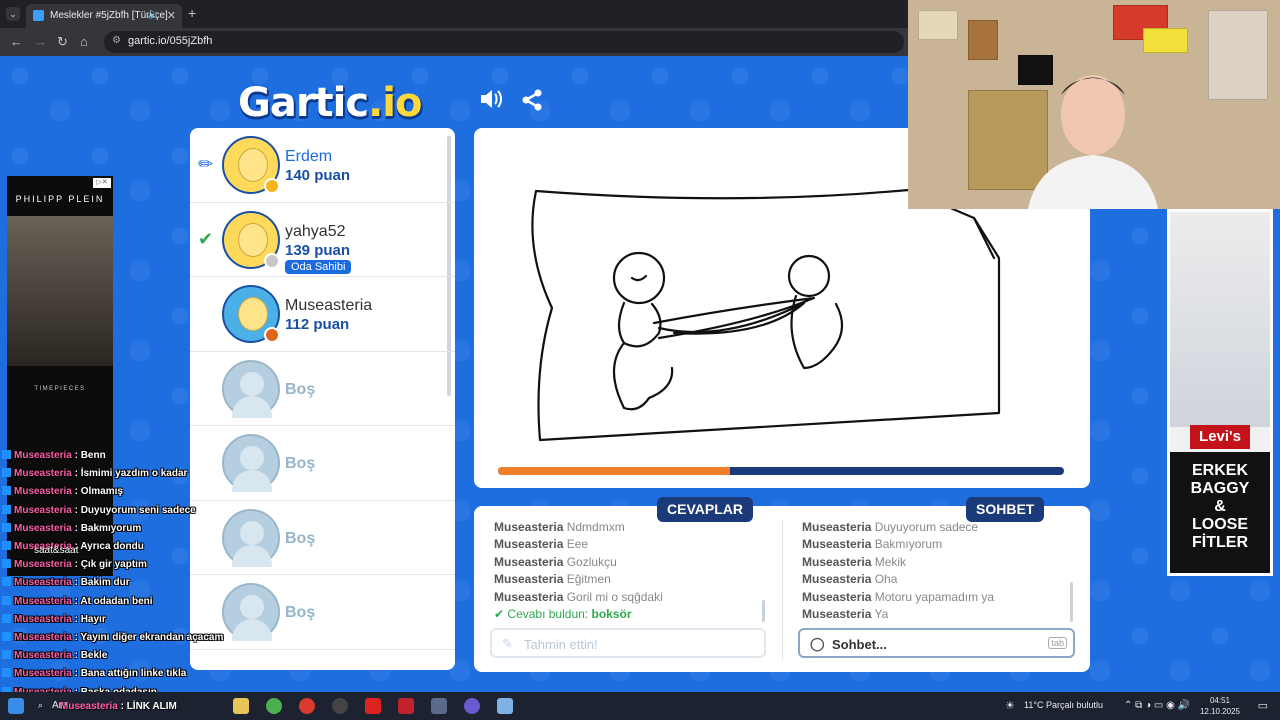 The image size is (1280, 720). I want to click on chat-line: Museasteria : Hayır, so click(109, 620).